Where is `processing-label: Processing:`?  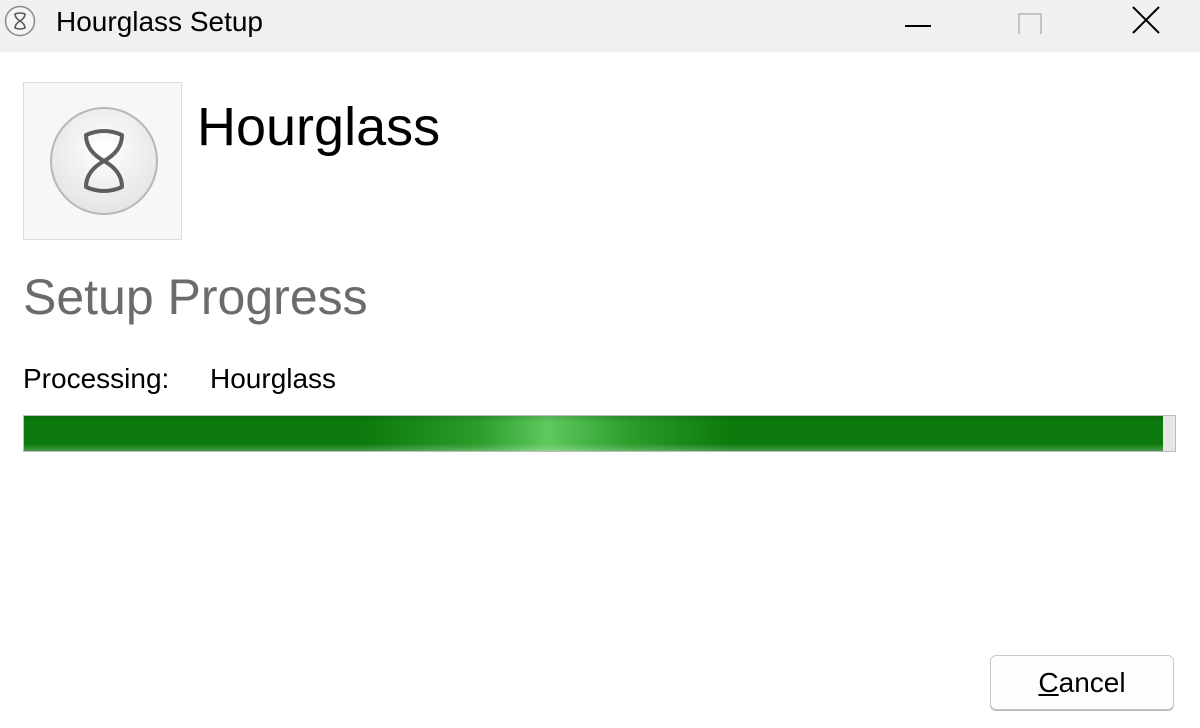 processing-label: Processing: is located at coordinates (96, 378).